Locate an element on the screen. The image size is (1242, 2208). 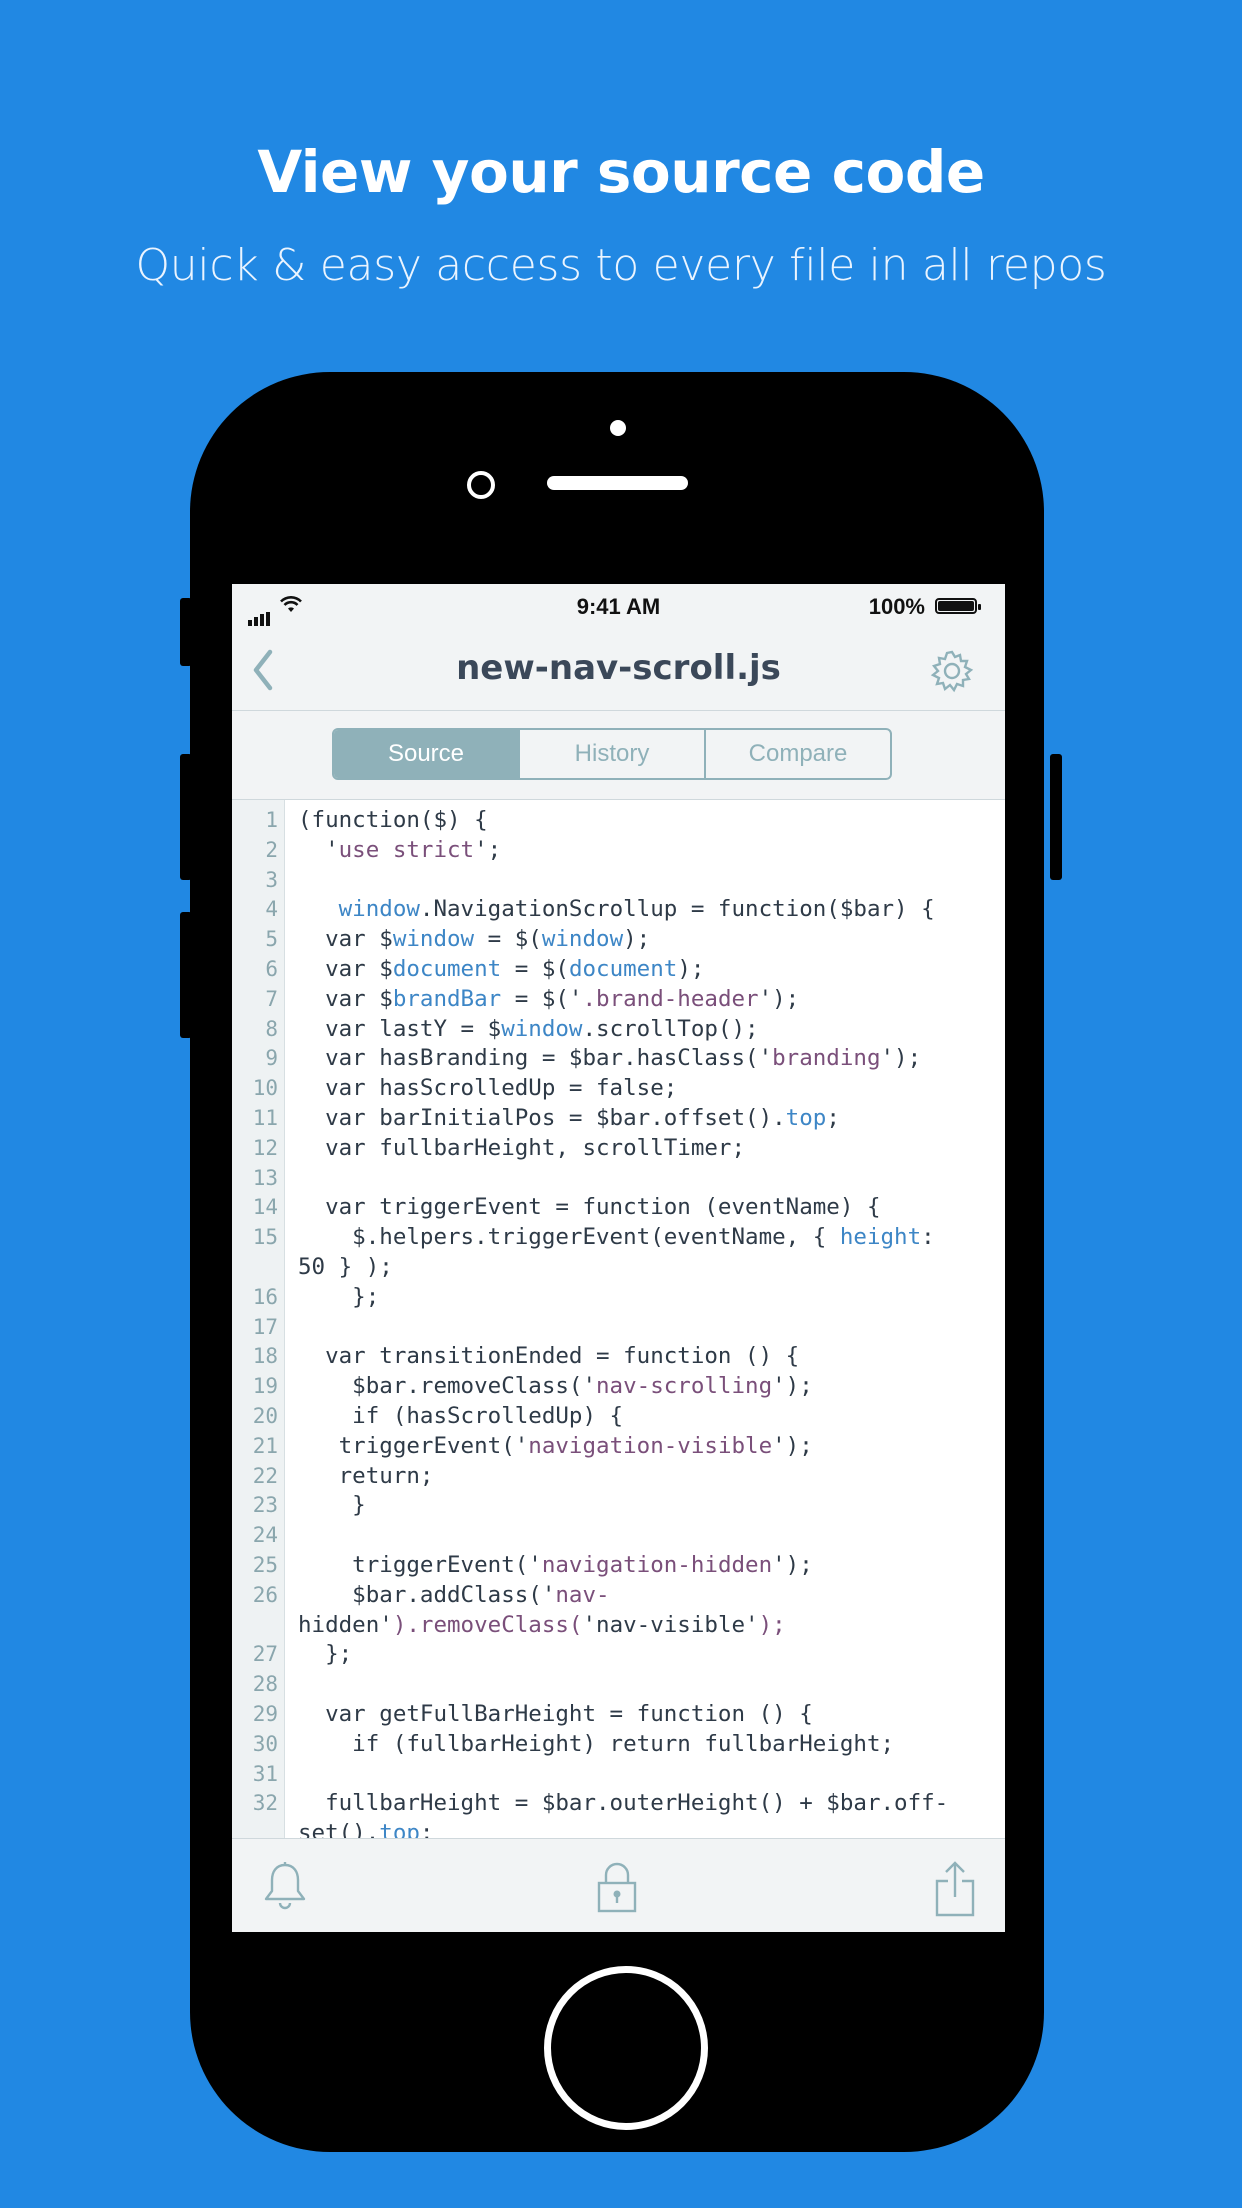
code-text: var fullbarHeight, scrollTimer; is located at coordinates (522, 1147).